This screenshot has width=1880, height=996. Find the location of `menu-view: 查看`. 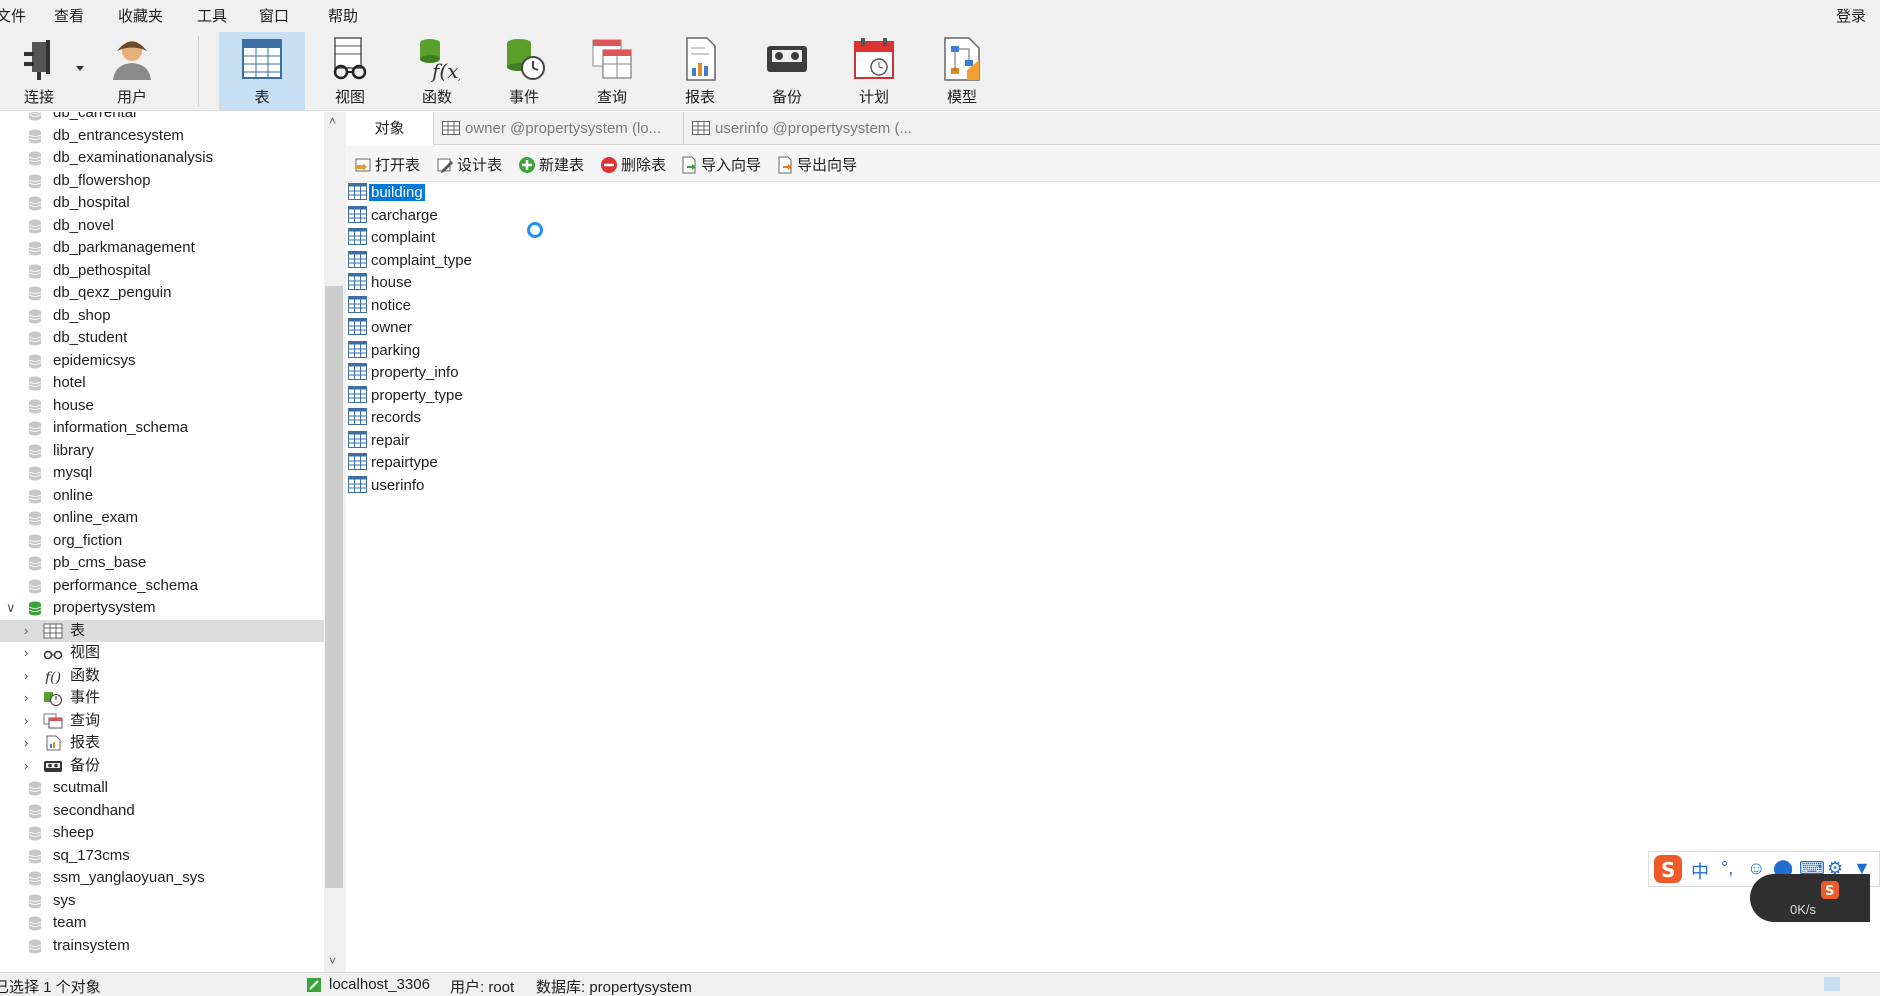

menu-view: 查看 is located at coordinates (69, 15).